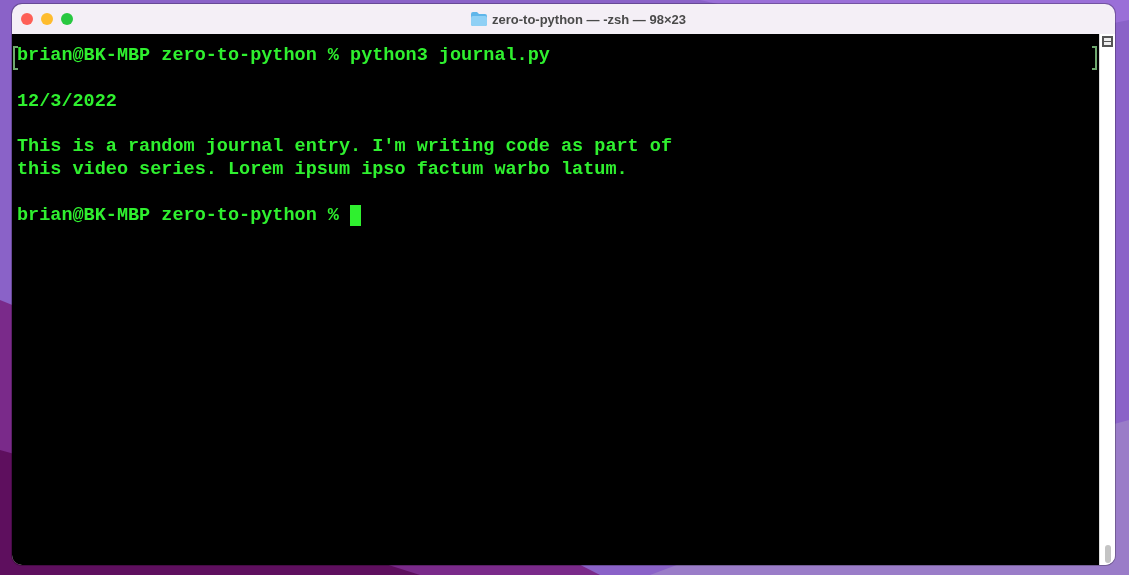 Image resolution: width=1129 pixels, height=575 pixels. What do you see at coordinates (67, 19) in the screenshot?
I see `zoom-icon` at bounding box center [67, 19].